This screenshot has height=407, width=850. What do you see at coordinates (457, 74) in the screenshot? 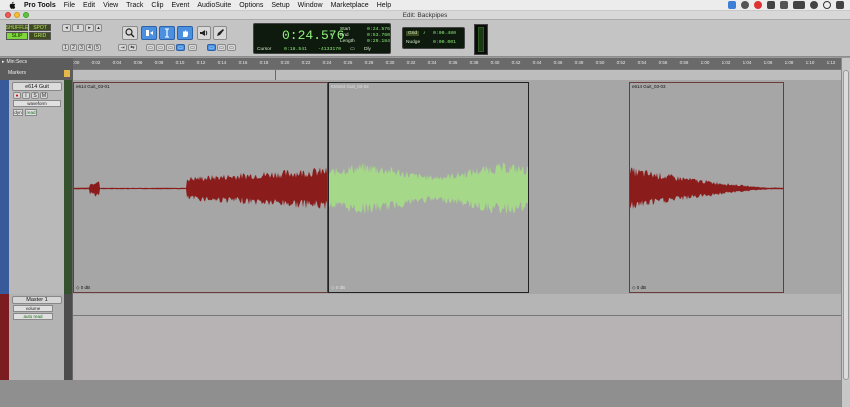
I see `markers-ruler` at bounding box center [457, 74].